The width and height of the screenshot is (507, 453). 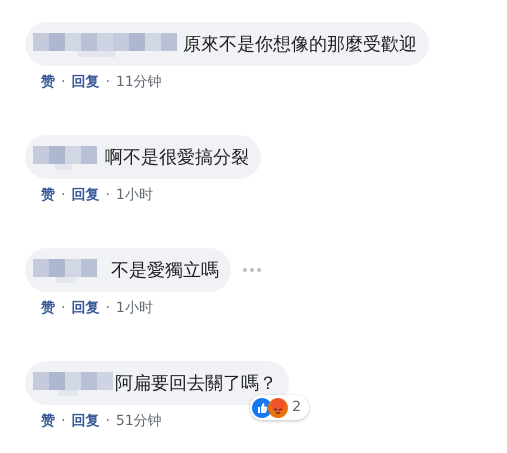 I want to click on comment-text: 啊不是很愛搞分裂, so click(x=177, y=158).